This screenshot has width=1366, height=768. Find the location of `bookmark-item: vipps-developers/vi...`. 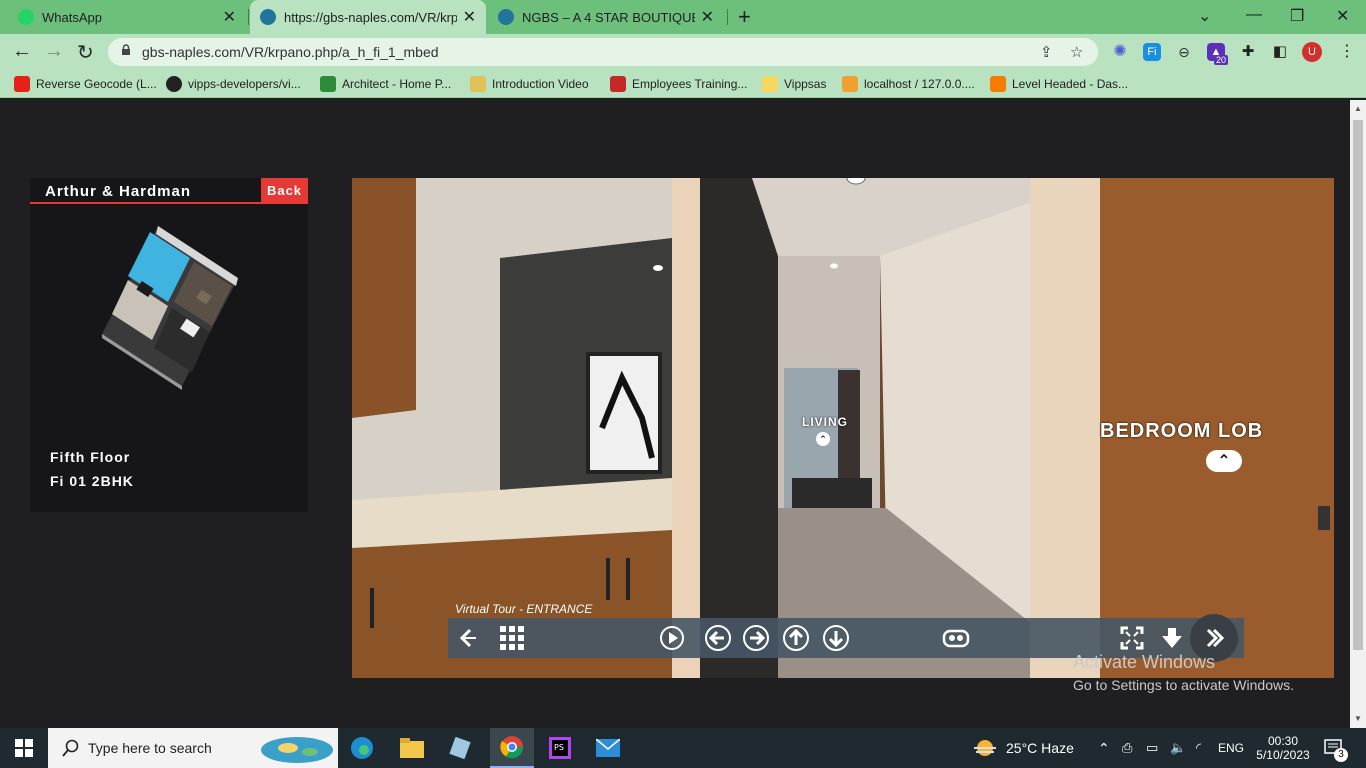

bookmark-item: vipps-developers/vi... is located at coordinates (233, 84).